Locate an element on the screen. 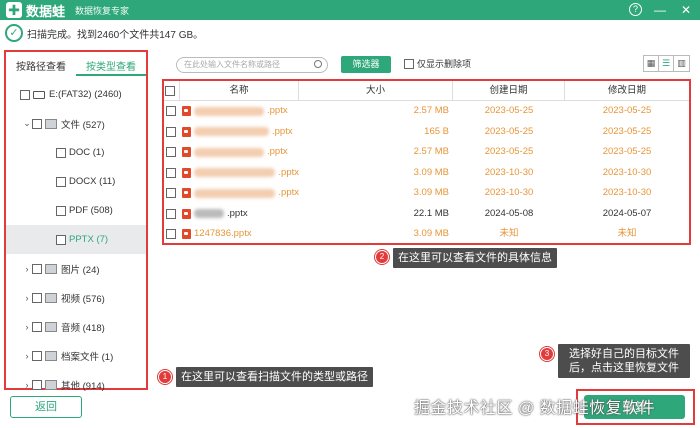 The image size is (700, 428). title-bar: ✚ 数据蛙 数据恢复专家 ? — ✕ is located at coordinates (350, 10).